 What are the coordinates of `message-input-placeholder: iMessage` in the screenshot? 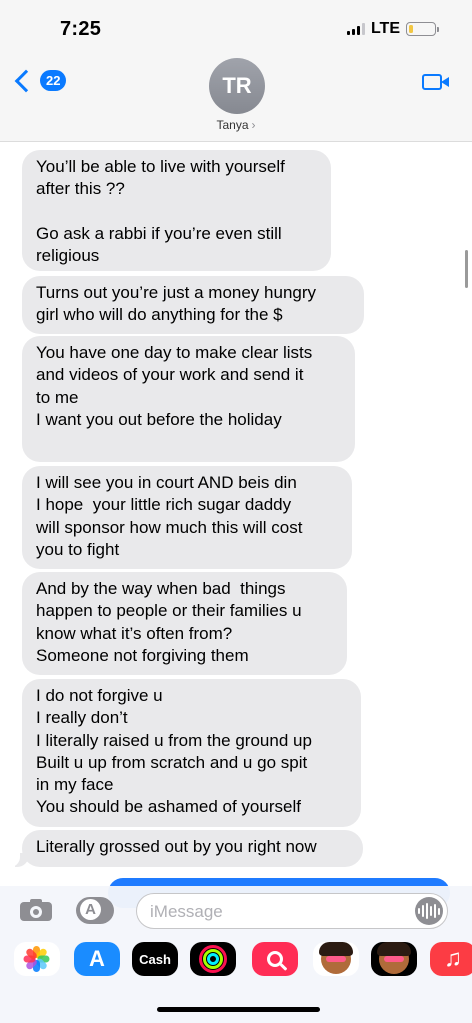 It's located at (186, 911).